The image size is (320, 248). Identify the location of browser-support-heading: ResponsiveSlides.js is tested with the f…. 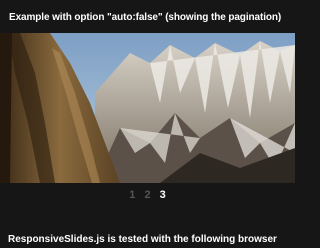
(142, 239).